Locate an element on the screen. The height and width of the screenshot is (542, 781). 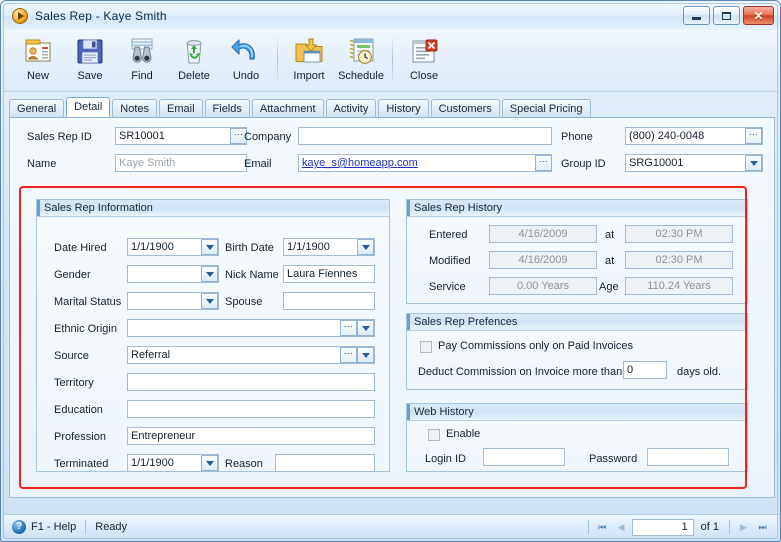
sales-rep-information-header: Sales Rep Information is located at coordinates (213, 208).